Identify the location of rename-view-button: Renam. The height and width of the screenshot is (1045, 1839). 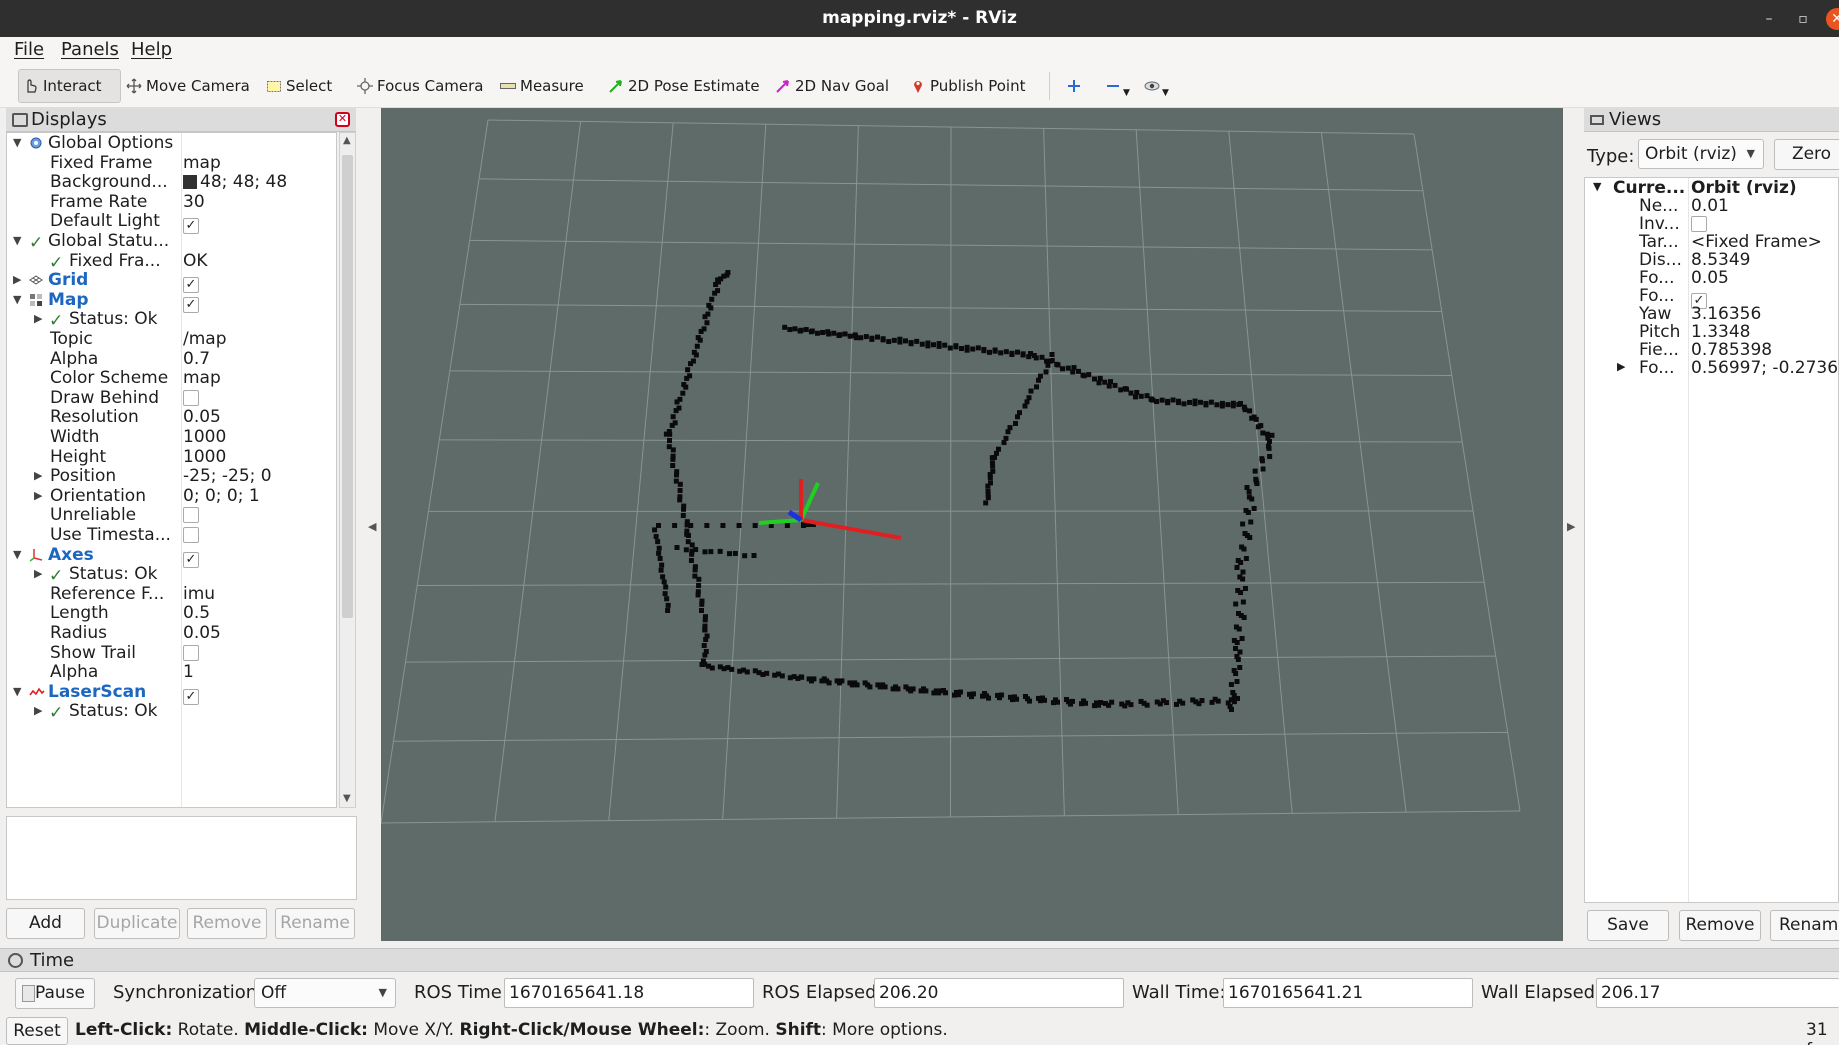
(1804, 925).